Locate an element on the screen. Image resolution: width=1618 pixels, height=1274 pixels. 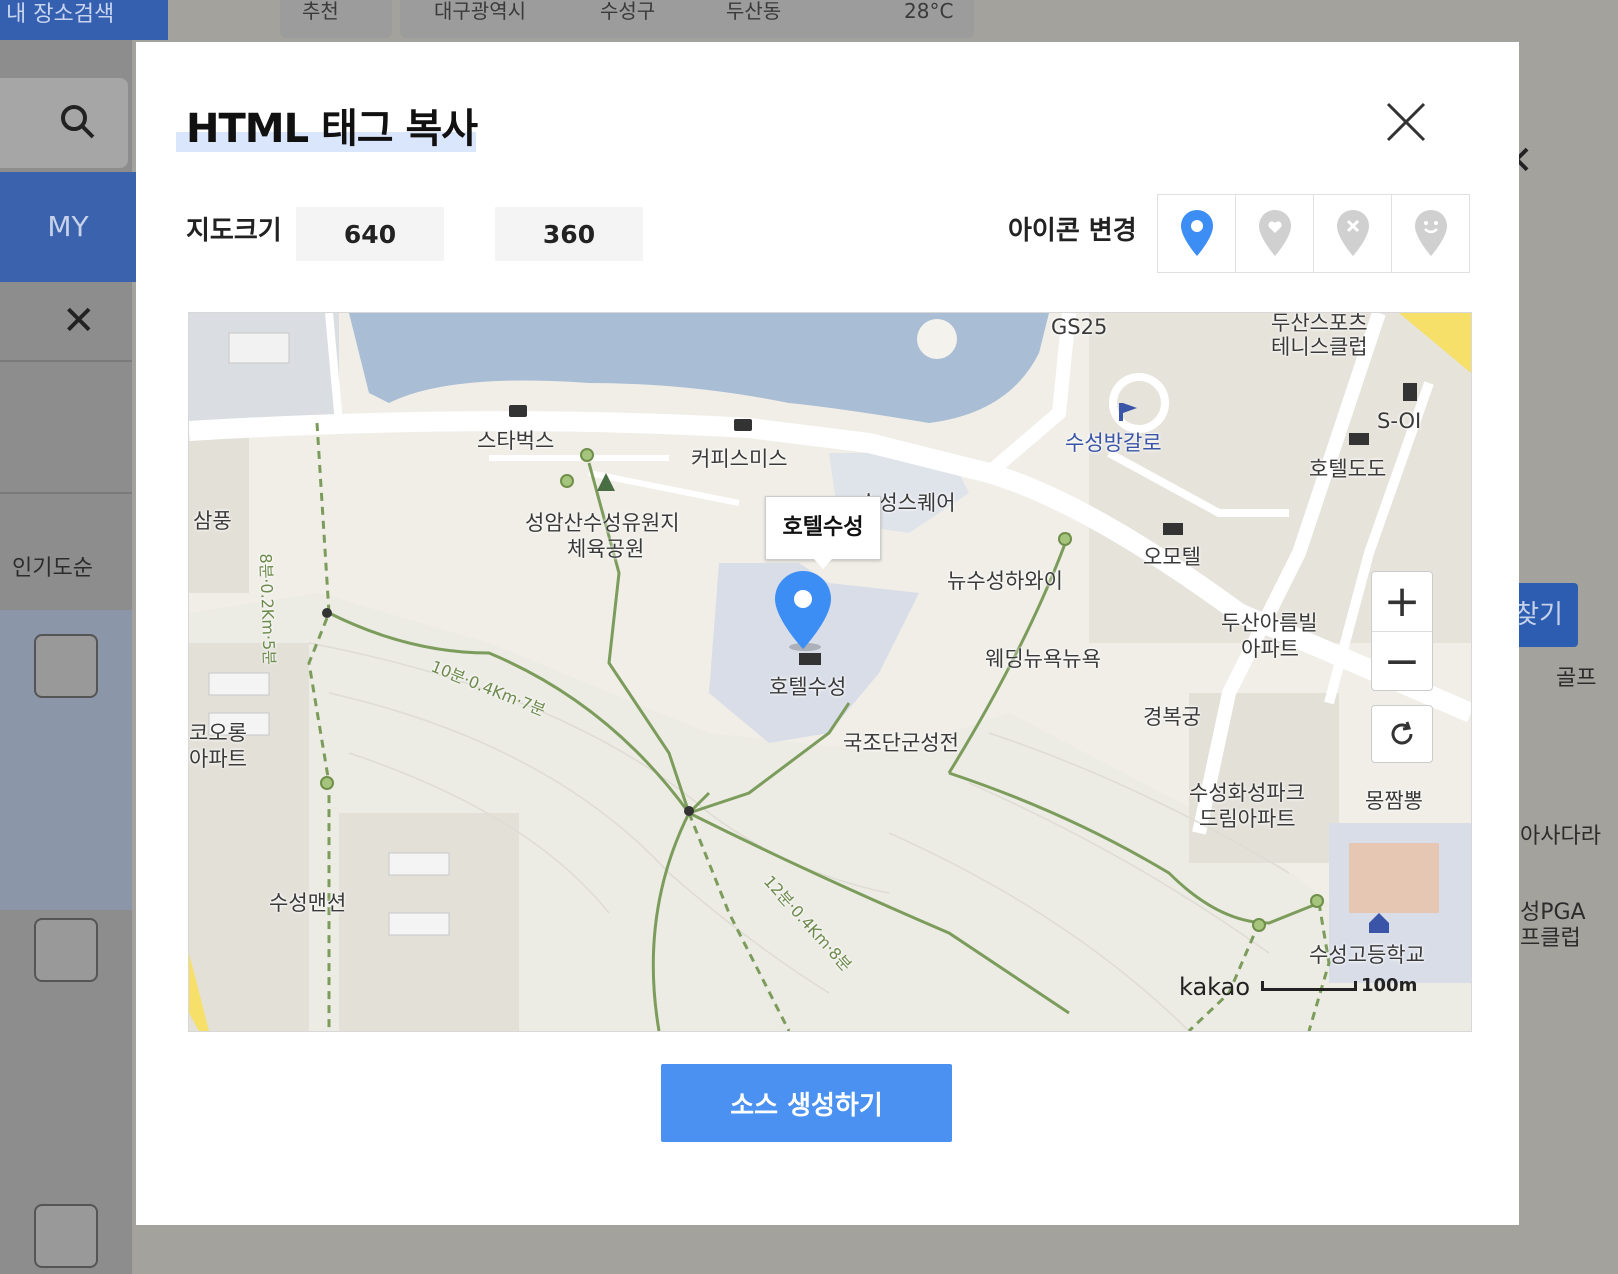
map-label-dusan: 아파트 is located at coordinates (1270, 649).